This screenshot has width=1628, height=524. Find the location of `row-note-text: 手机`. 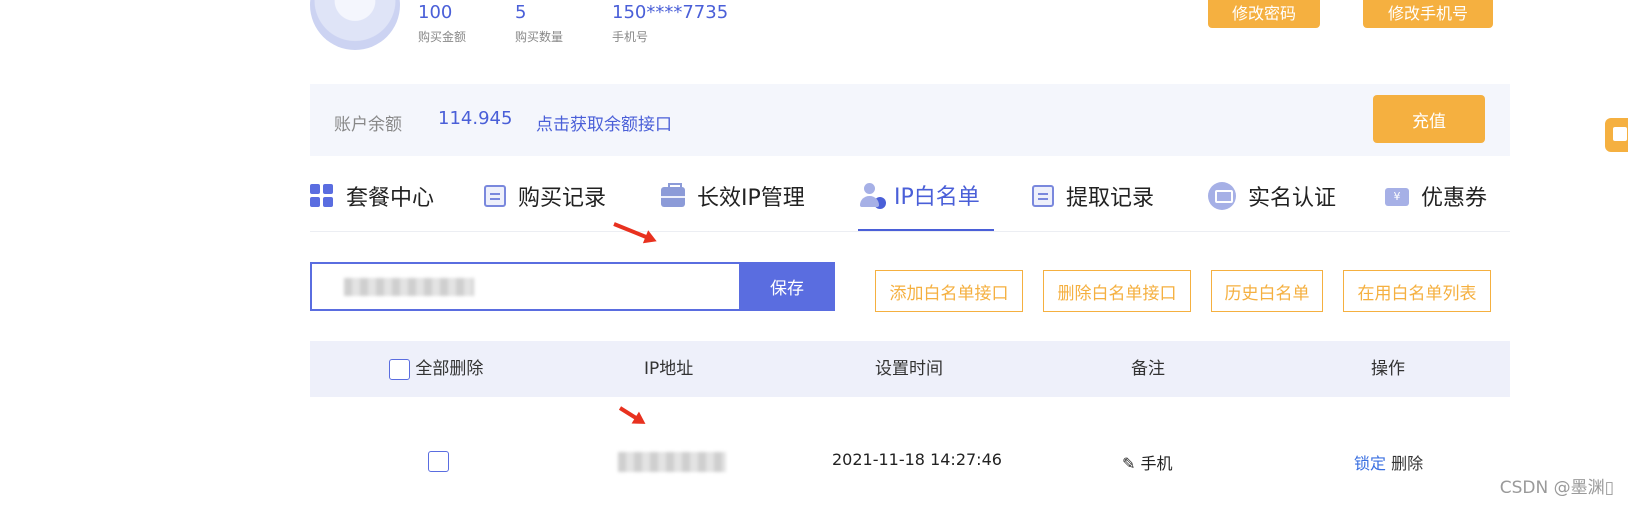

row-note-text: 手机 is located at coordinates (1156, 463).